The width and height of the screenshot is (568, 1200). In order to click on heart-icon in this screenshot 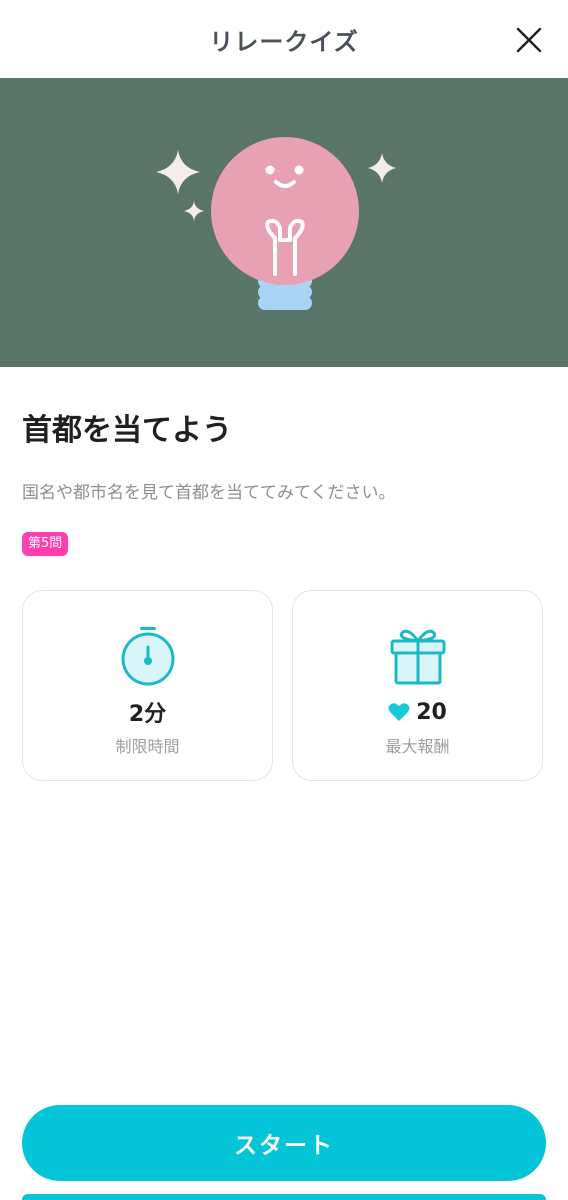, I will do `click(399, 712)`.